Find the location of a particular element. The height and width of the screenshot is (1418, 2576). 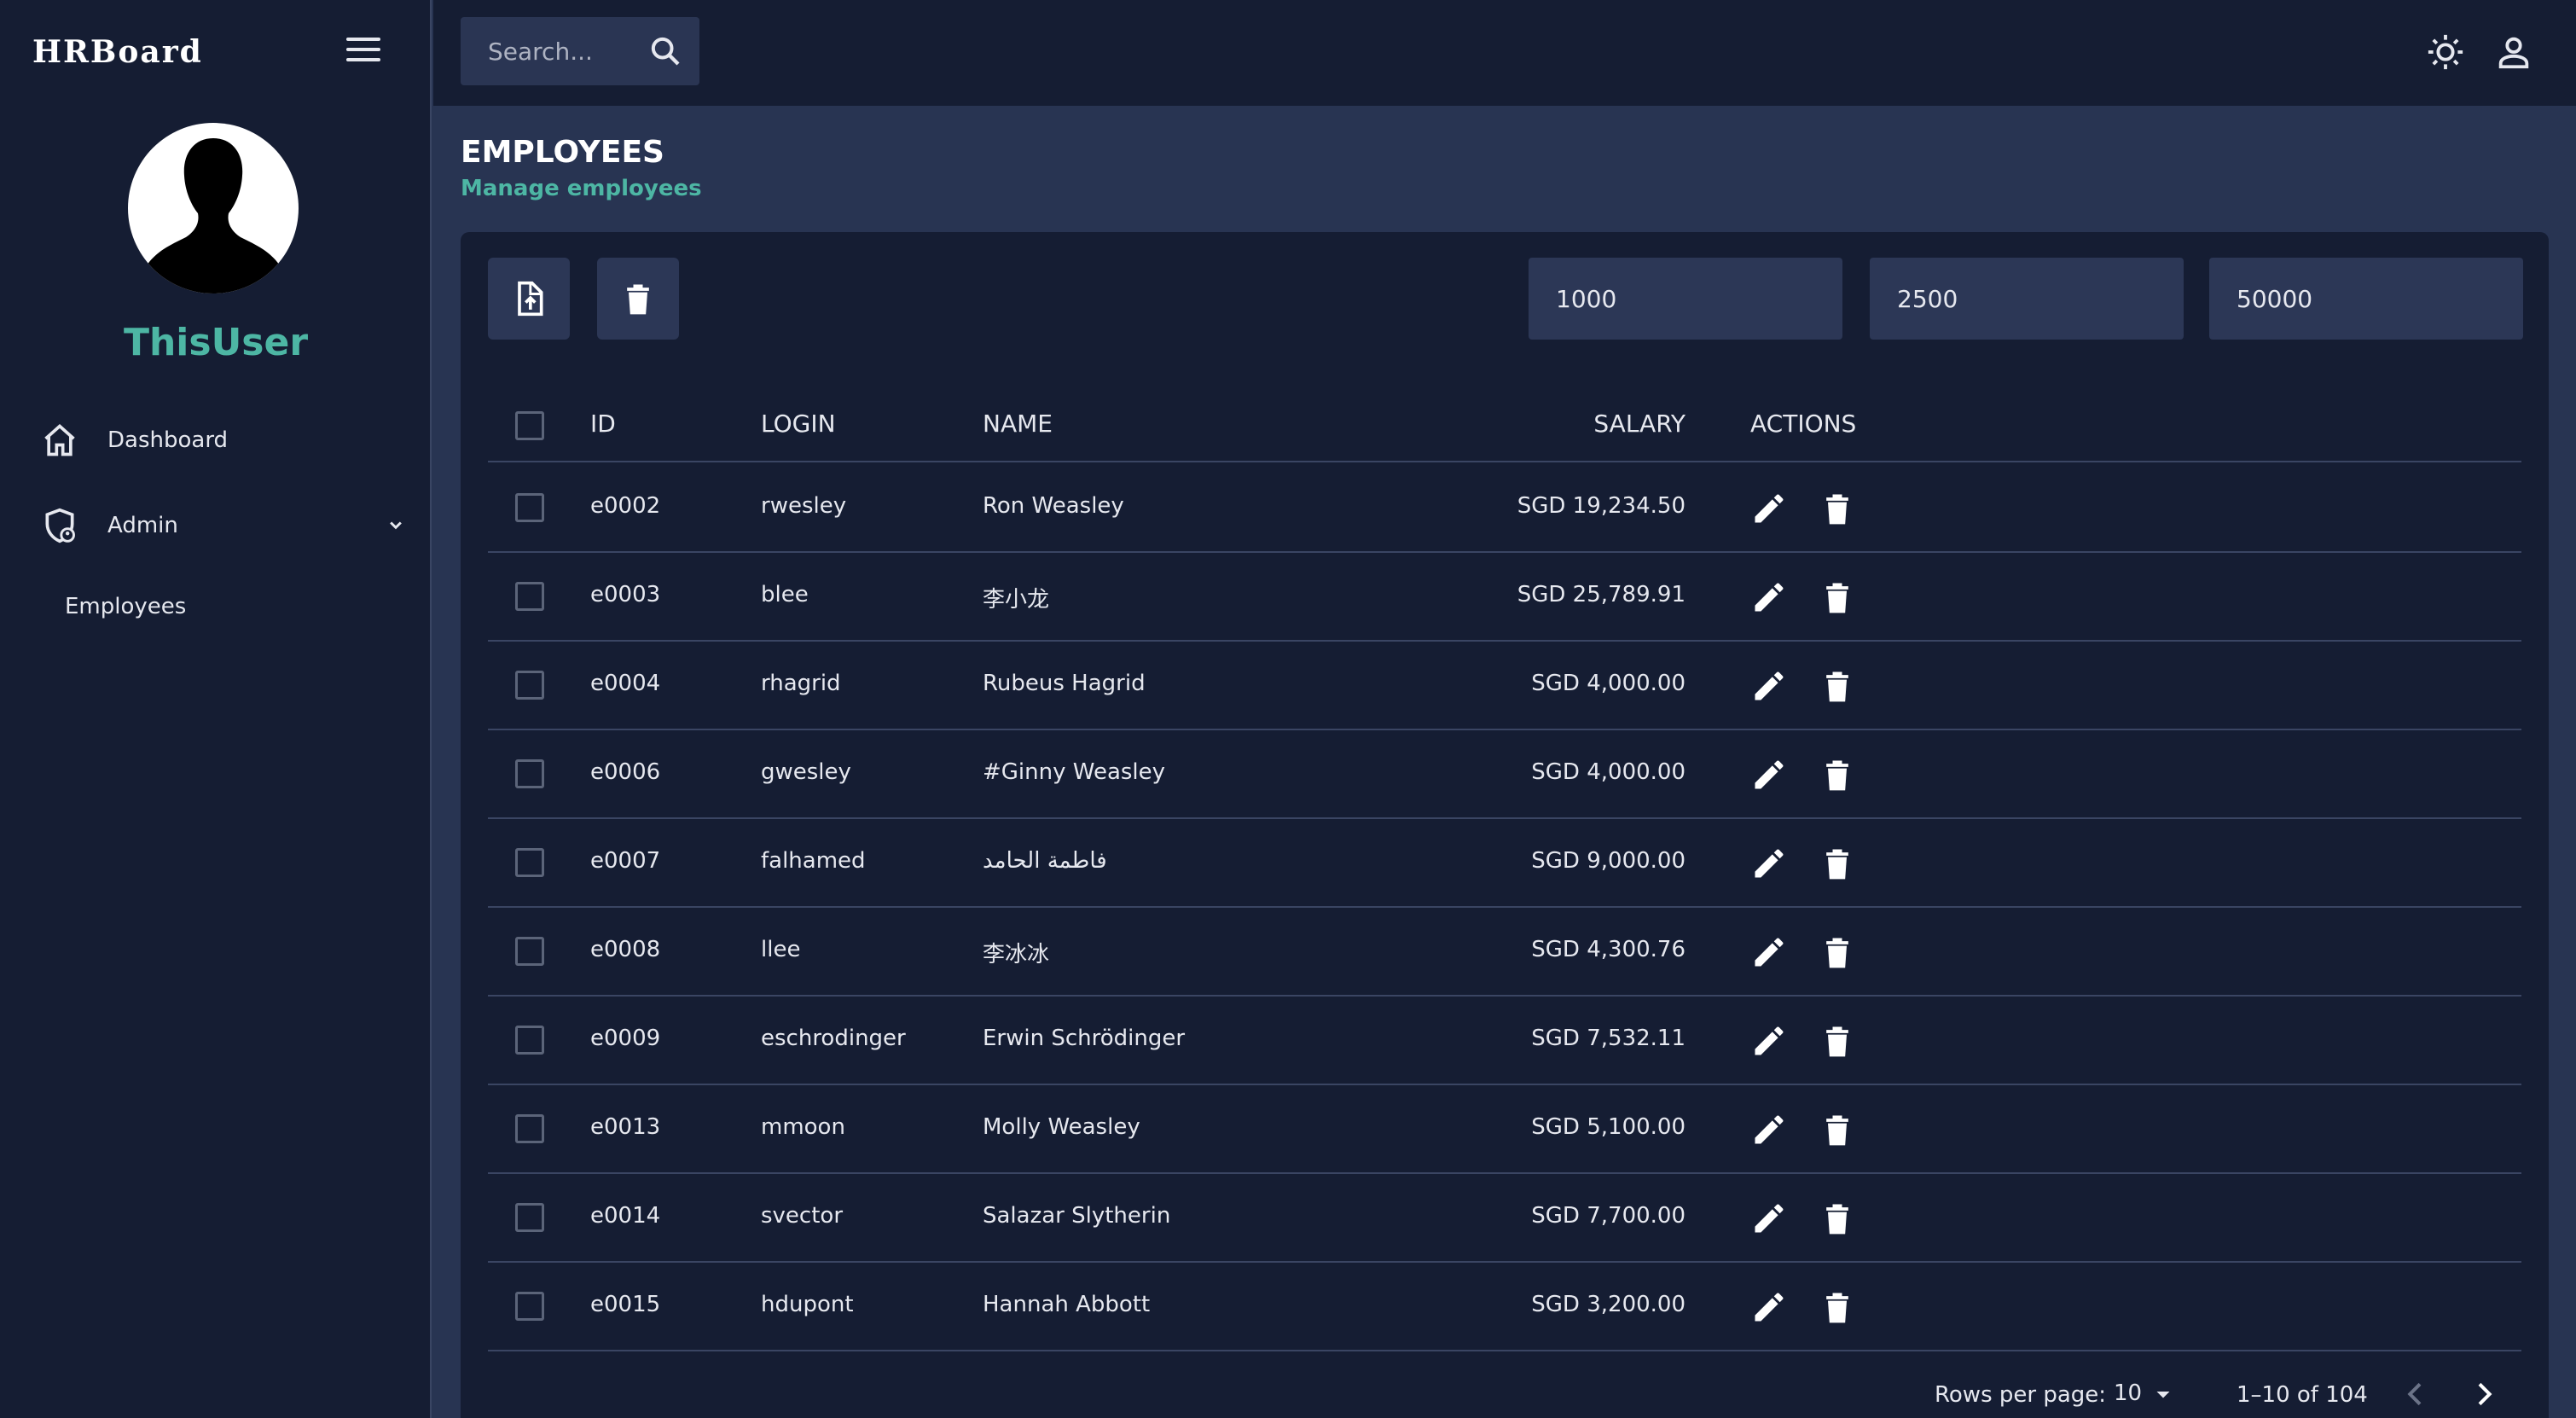

cell-id: e0002 is located at coordinates (625, 506).